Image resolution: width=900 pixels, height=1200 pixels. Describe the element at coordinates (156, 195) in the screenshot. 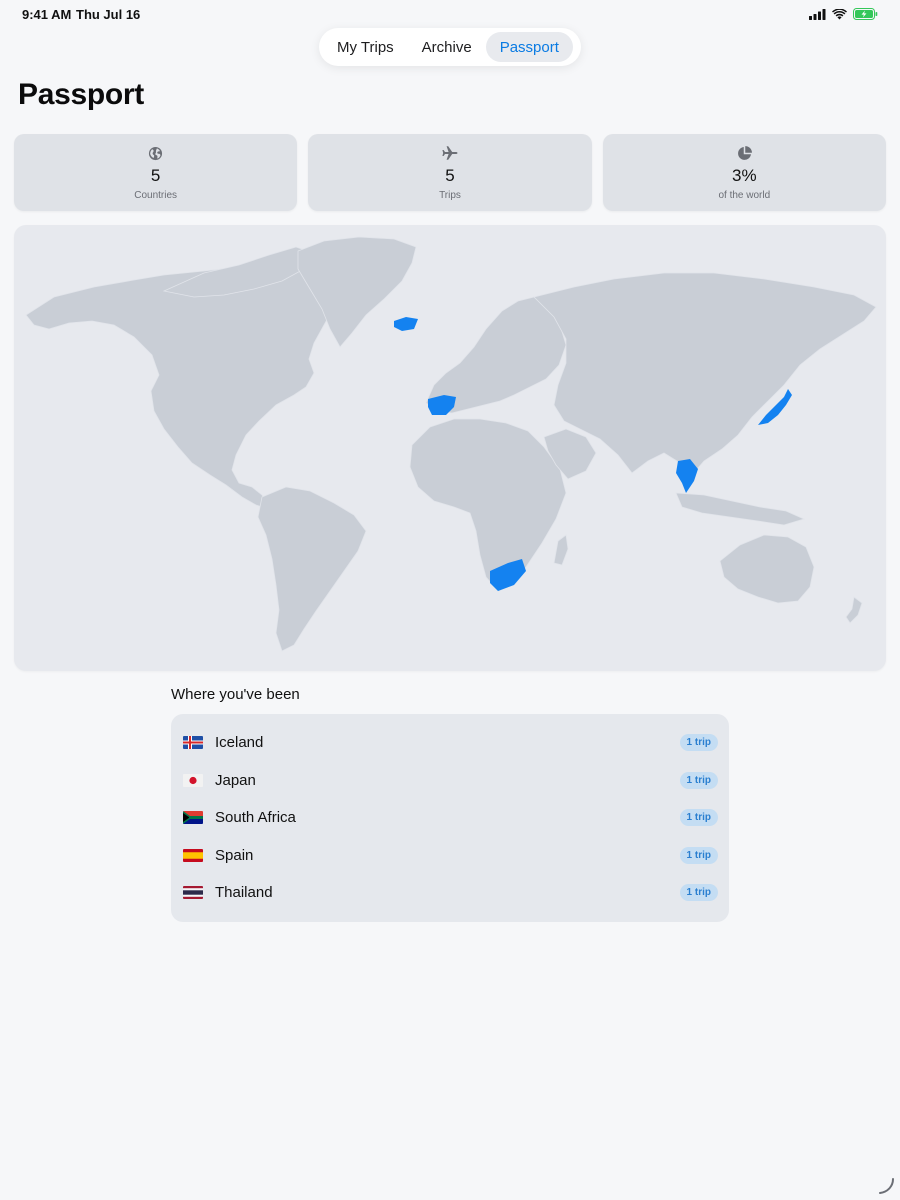

I see `stat-label-countries: Countries` at that location.